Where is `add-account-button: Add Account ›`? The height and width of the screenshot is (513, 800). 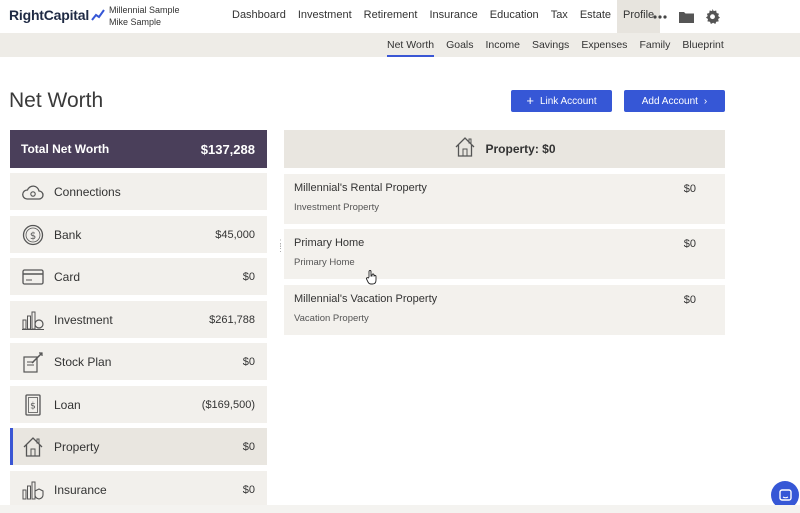
add-account-button: Add Account › is located at coordinates (674, 101).